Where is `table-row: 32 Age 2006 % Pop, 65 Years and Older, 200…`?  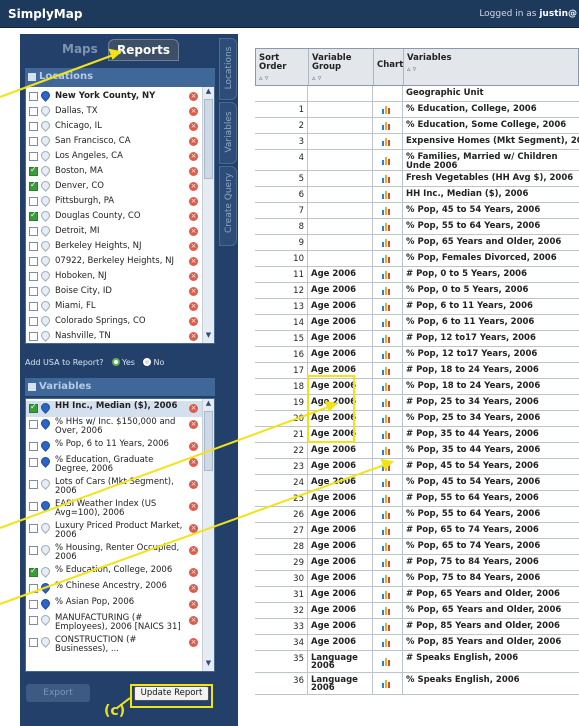 table-row: 32 Age 2006 % Pop, 65 Years and Older, 200… is located at coordinates (417, 611).